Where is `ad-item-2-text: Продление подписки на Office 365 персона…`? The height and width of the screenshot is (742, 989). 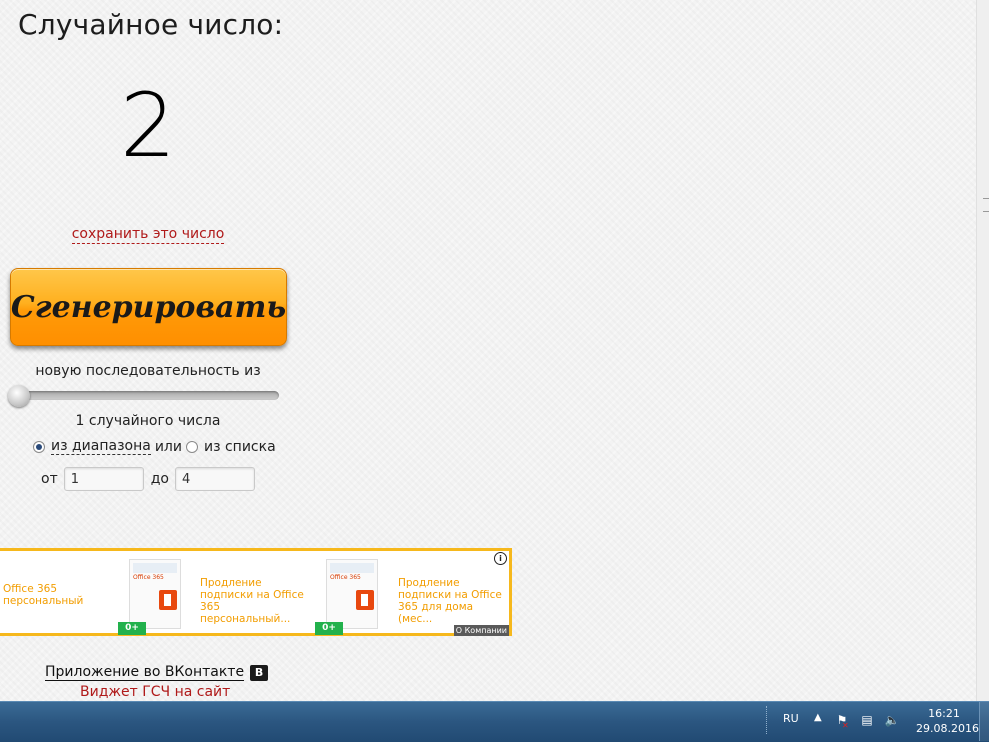 ad-item-2-text: Продление подписки на Office 365 персона… is located at coordinates (254, 601).